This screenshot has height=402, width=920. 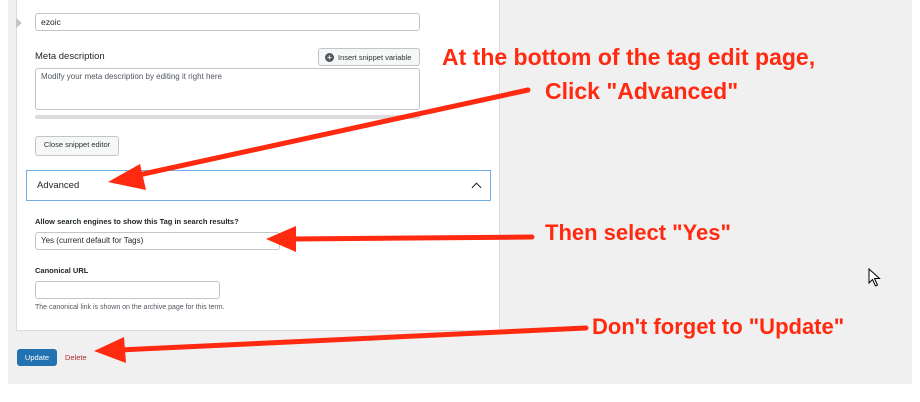 I want to click on mouse-cursor-icon, so click(x=874, y=277).